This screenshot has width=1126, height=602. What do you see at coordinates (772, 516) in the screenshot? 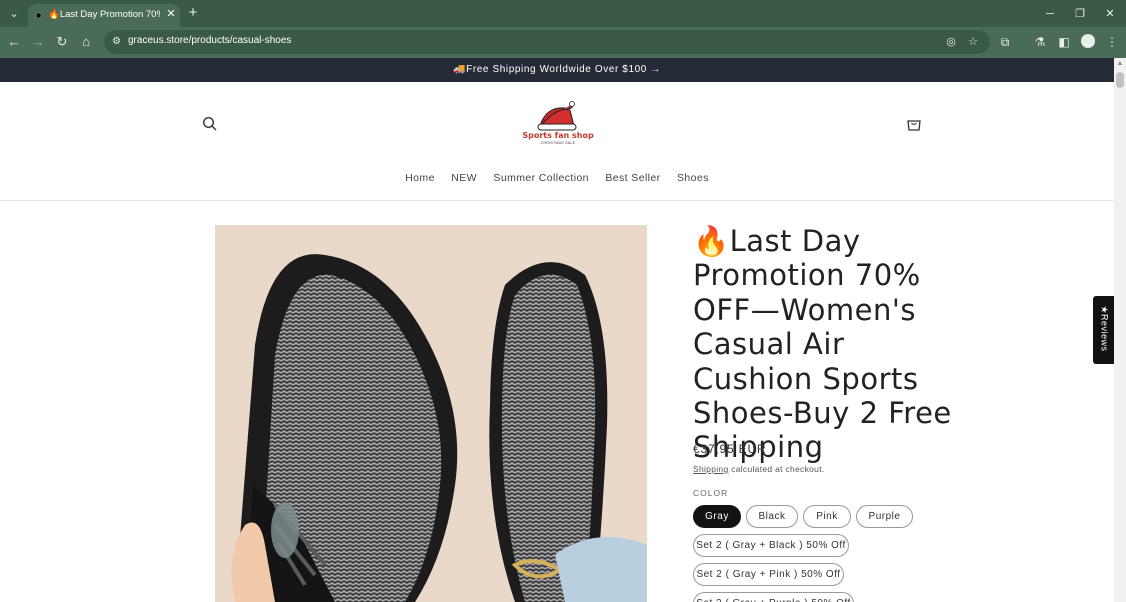
I see `color-option-black: Black` at bounding box center [772, 516].